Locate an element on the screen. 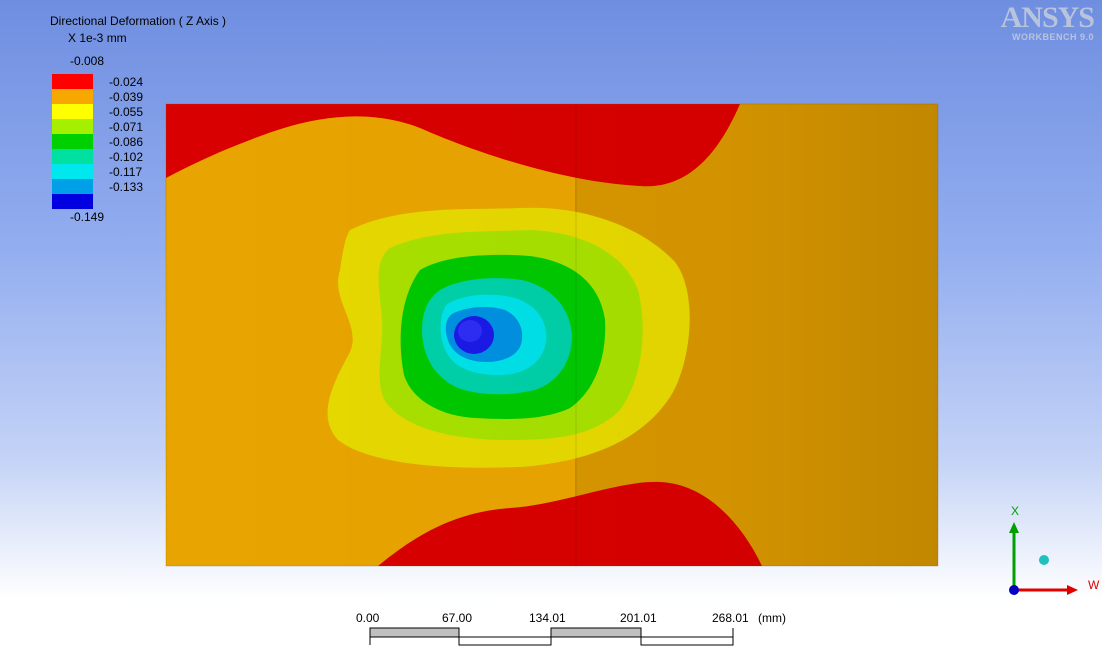 The width and height of the screenshot is (1102, 671). scale-bar is located at coordinates (551, 636).